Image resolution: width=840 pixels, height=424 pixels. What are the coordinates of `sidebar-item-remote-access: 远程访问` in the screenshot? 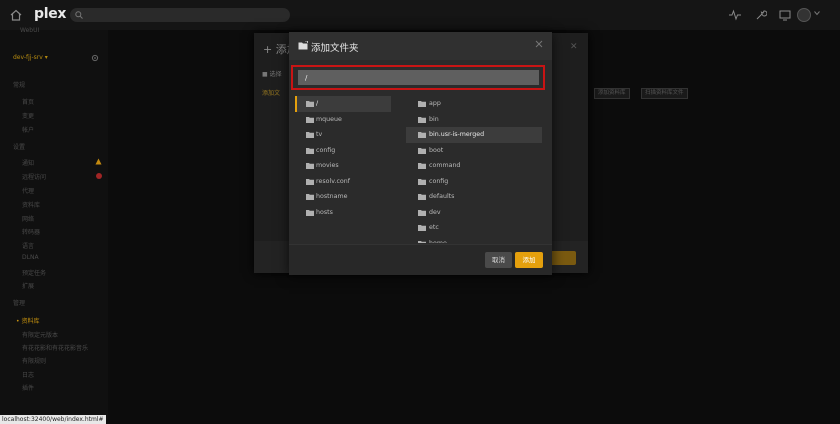 It's located at (34, 176).